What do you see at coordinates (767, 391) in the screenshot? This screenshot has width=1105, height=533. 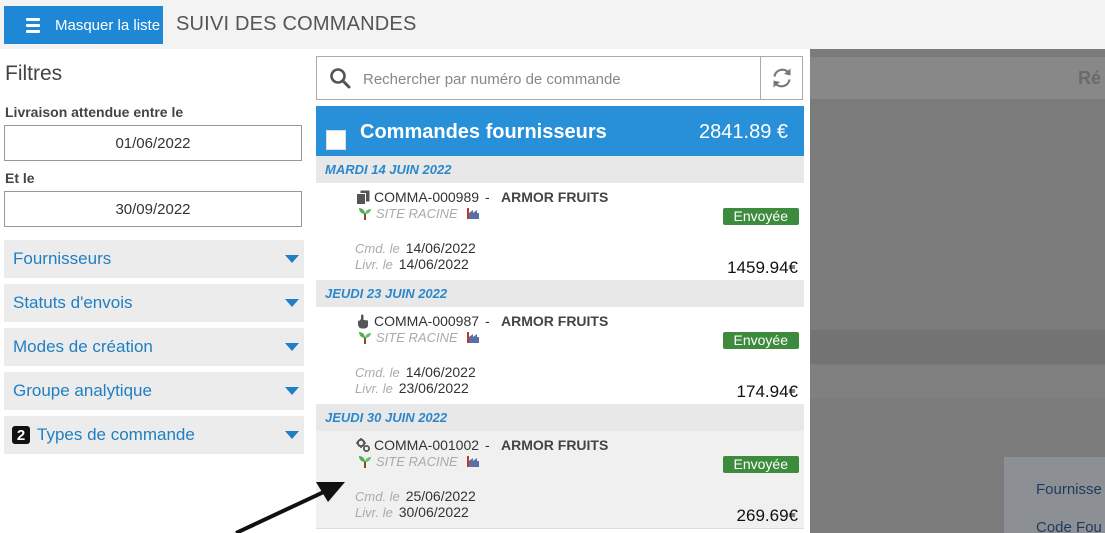 I see `order-amount: 174.94€` at bounding box center [767, 391].